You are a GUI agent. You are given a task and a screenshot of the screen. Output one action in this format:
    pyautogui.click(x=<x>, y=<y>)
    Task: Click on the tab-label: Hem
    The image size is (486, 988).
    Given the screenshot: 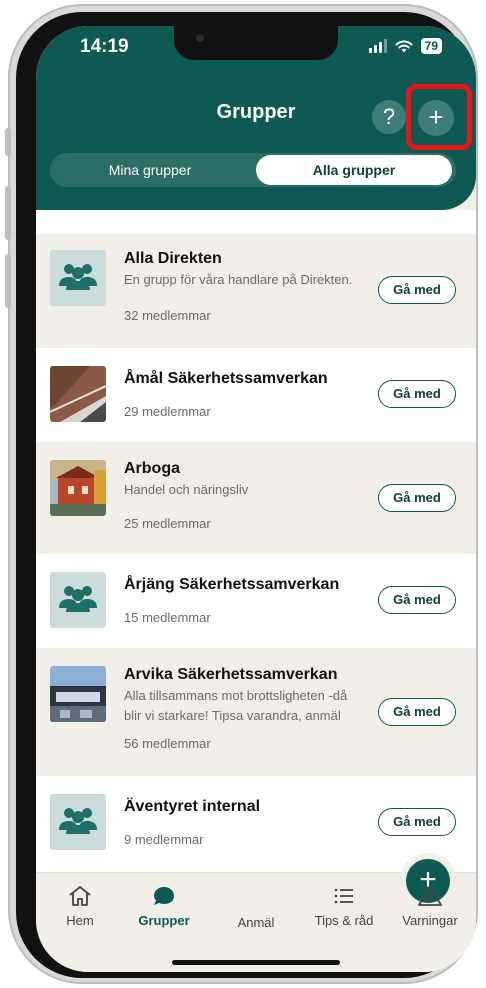 What is the action you would take?
    pyautogui.click(x=80, y=920)
    